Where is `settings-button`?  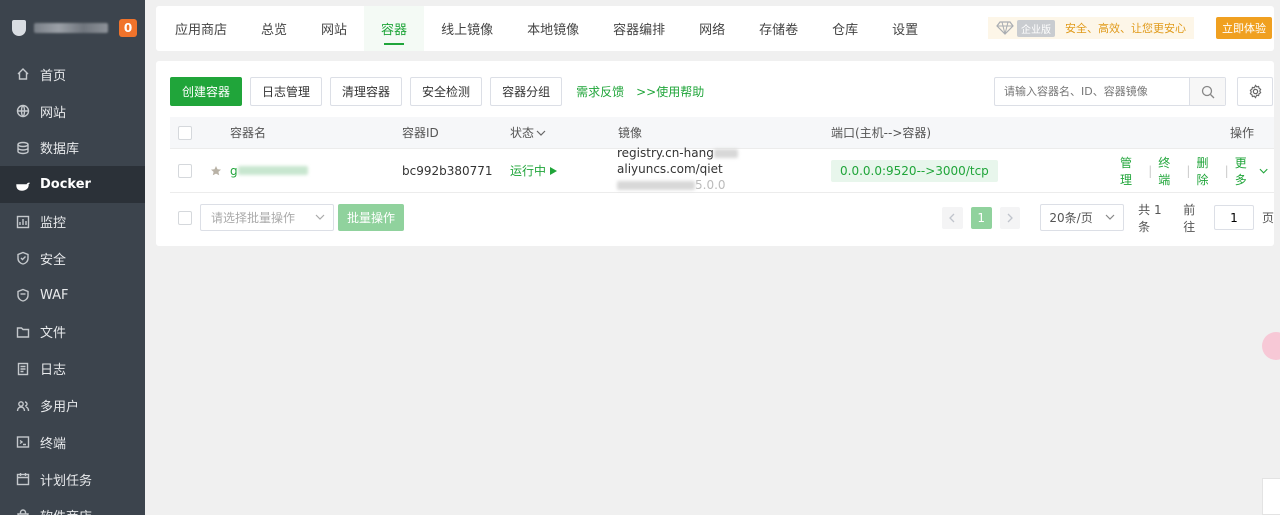 settings-button is located at coordinates (1255, 91).